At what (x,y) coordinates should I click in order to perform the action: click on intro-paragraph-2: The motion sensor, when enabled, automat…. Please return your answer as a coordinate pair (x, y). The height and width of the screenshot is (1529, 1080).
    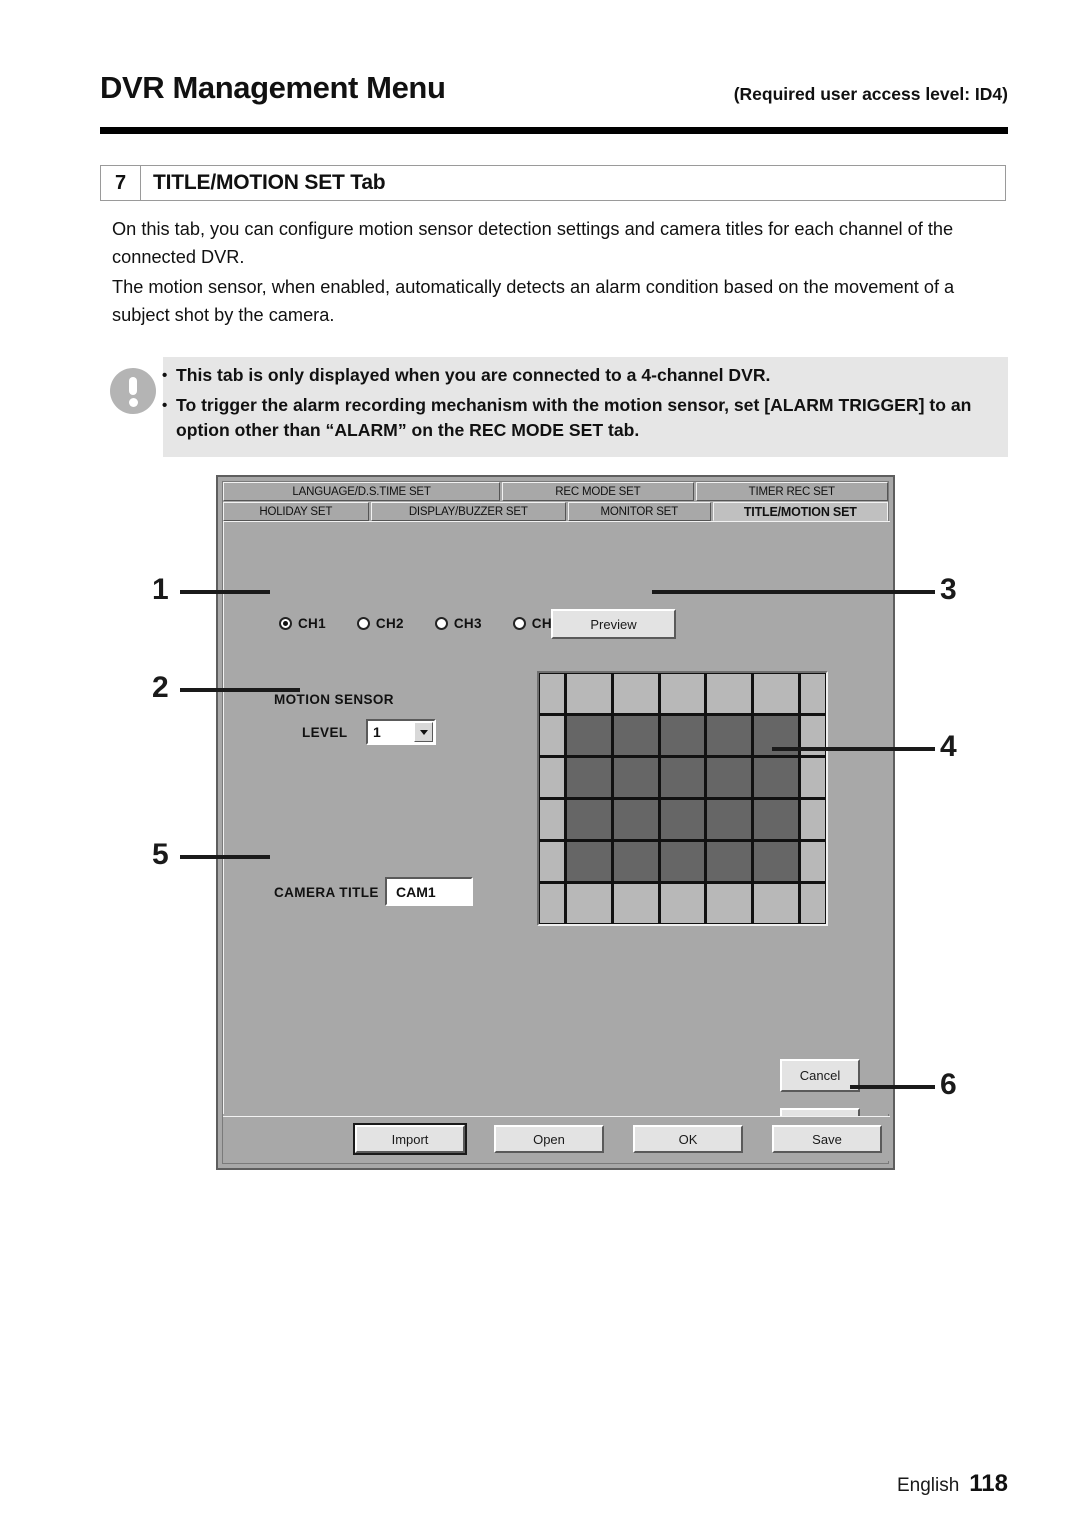
    Looking at the image, I should click on (533, 301).